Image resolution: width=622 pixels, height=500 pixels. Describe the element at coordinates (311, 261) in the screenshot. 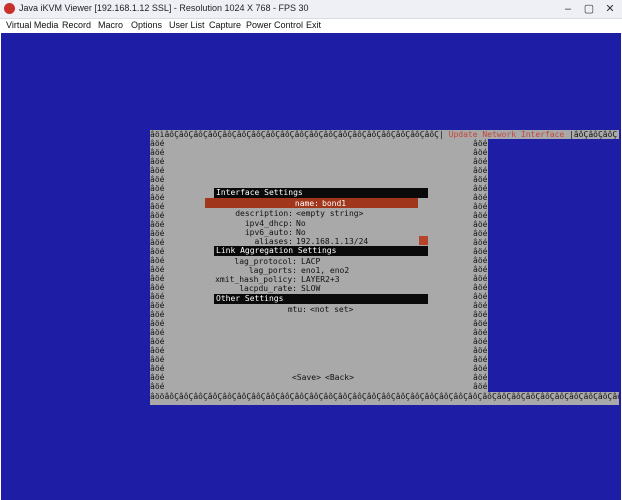

I see `field-lag-protocol-value: LACP` at that location.